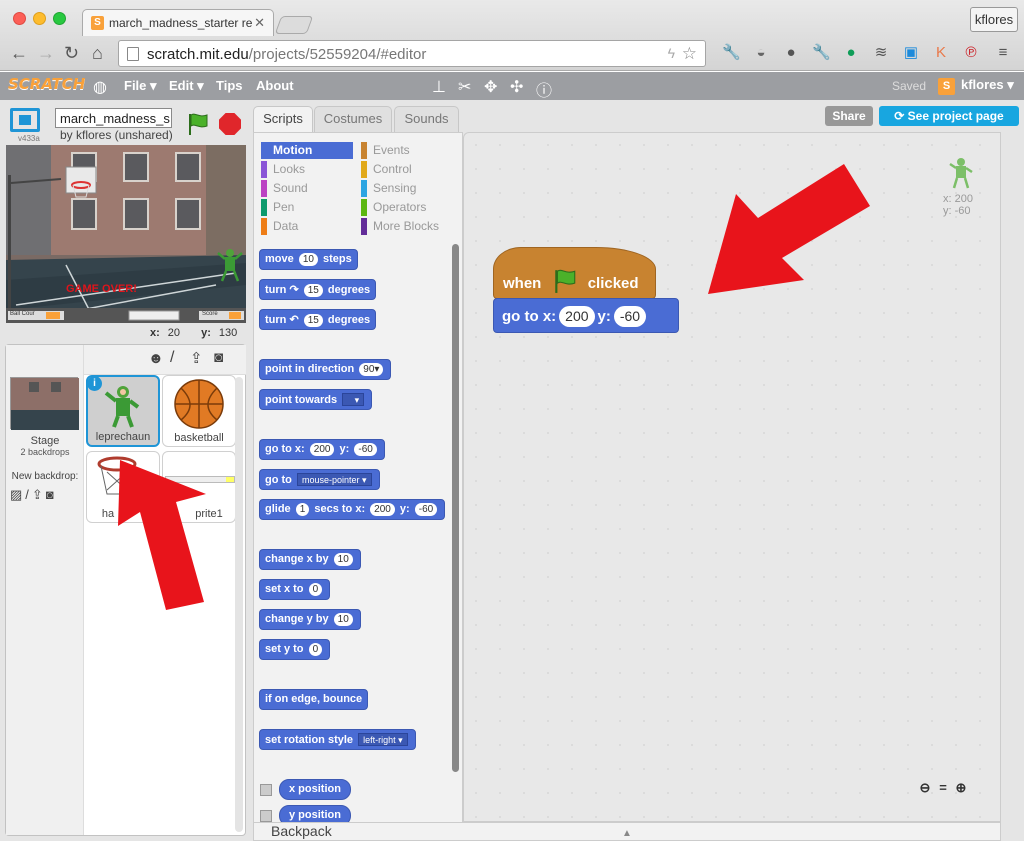 Image resolution: width=1024 pixels, height=842 pixels. I want to click on sprite-library-icon: ☻, so click(156, 358).